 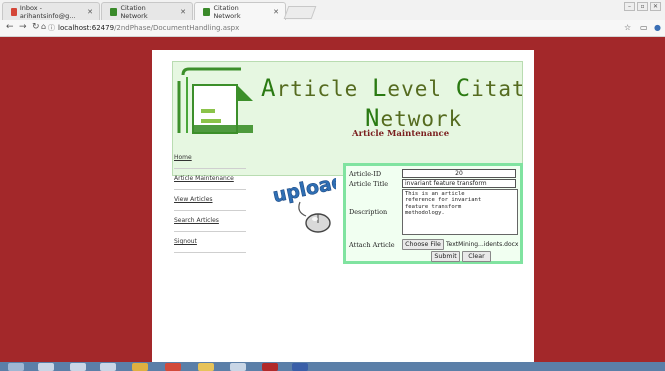 I want to click on choose-file-button: Choose File, so click(x=423, y=244).